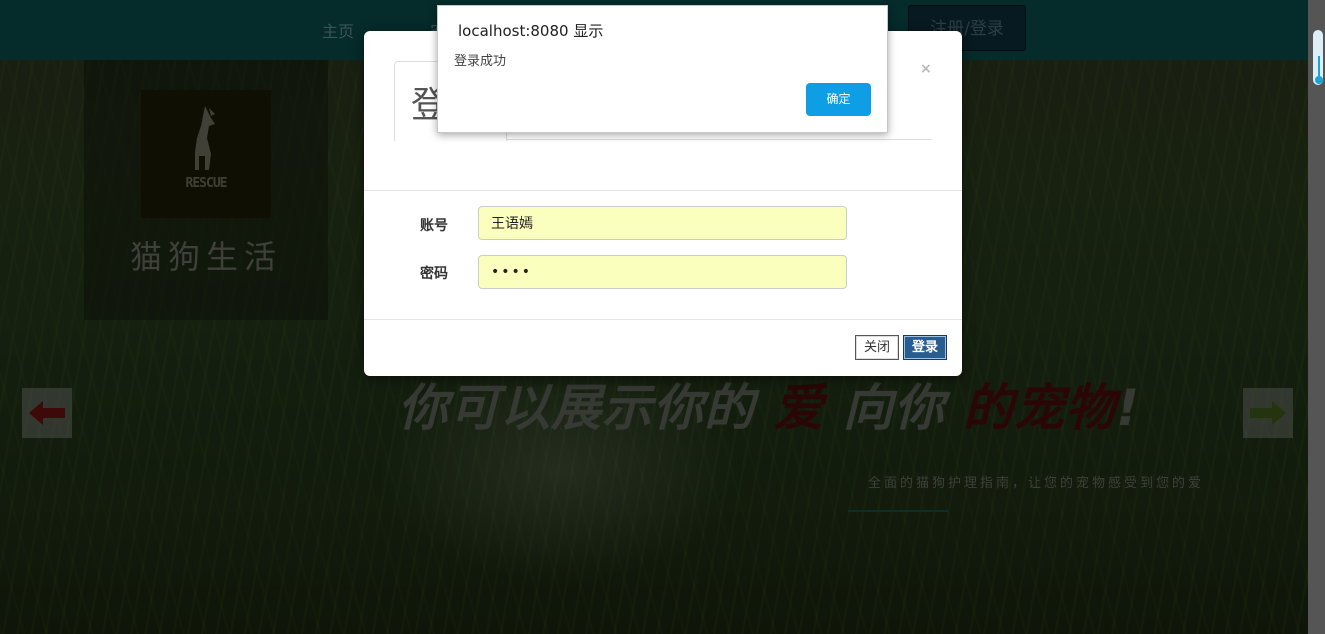  I want to click on alert-title: localhost:8080 显示, so click(531, 31).